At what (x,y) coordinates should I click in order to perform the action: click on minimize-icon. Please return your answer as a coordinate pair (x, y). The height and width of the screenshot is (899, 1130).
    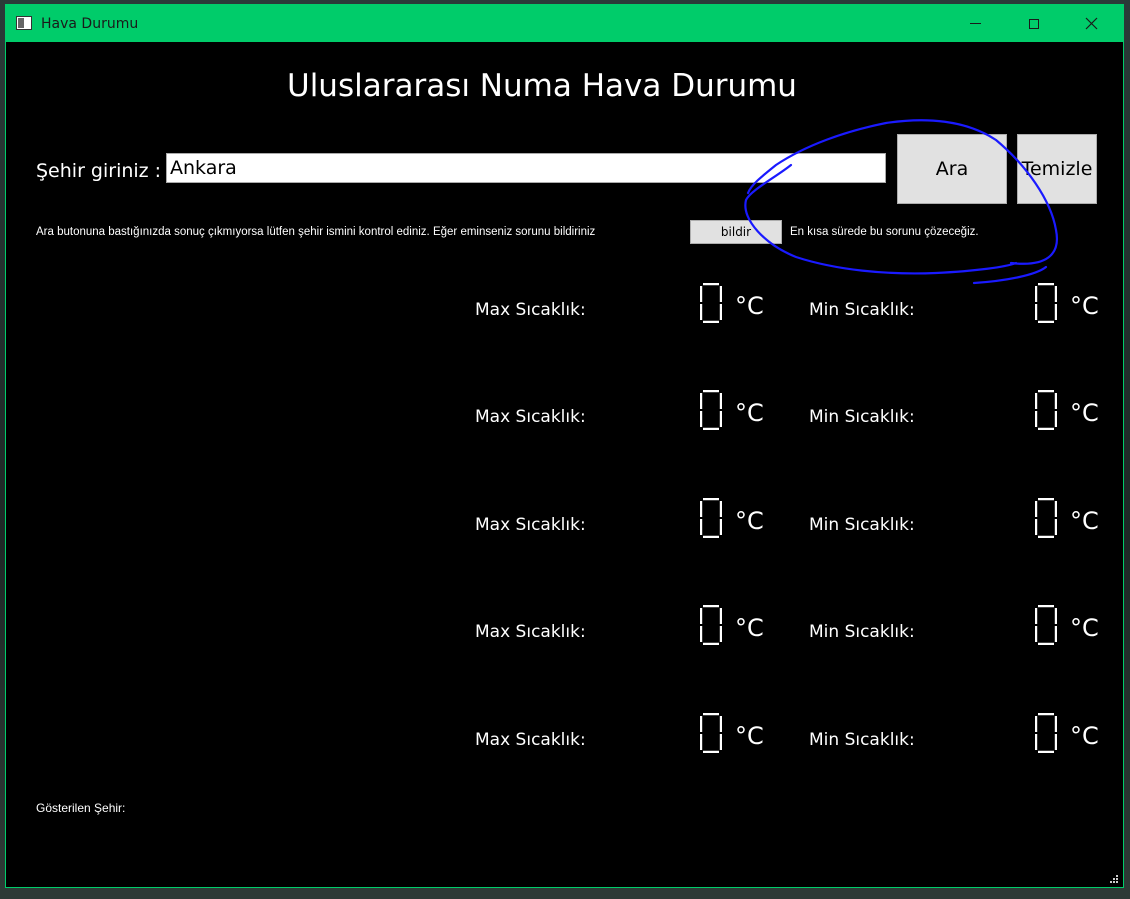
    Looking at the image, I should click on (975, 23).